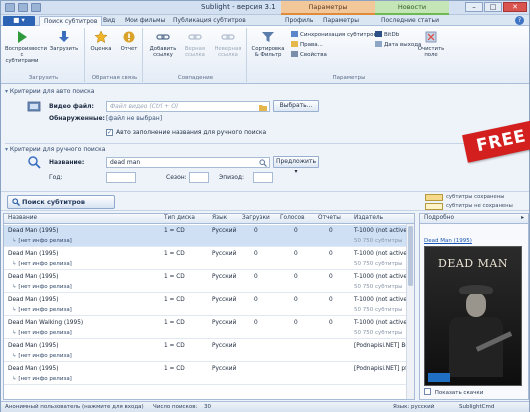  I want to click on cell-downloads: 0, so click(256, 323).